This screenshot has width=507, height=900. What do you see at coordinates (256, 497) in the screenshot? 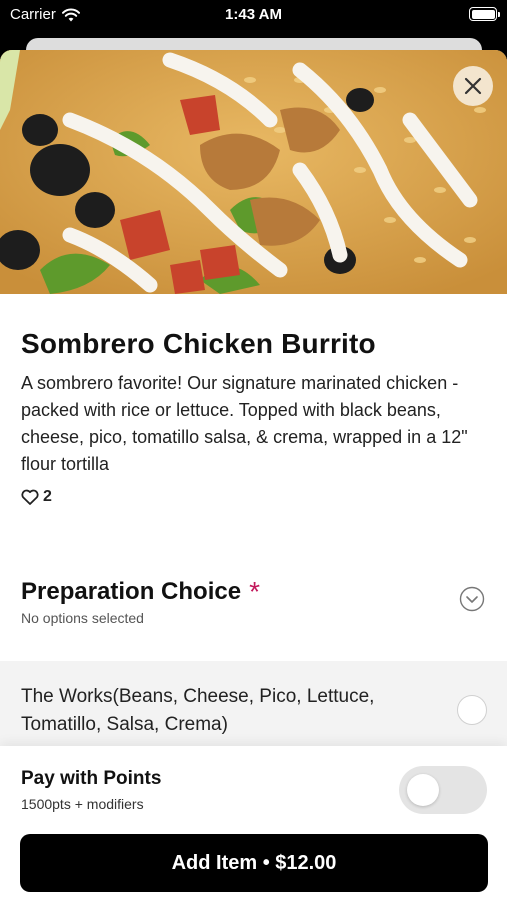
I see `like-button: 2` at bounding box center [256, 497].